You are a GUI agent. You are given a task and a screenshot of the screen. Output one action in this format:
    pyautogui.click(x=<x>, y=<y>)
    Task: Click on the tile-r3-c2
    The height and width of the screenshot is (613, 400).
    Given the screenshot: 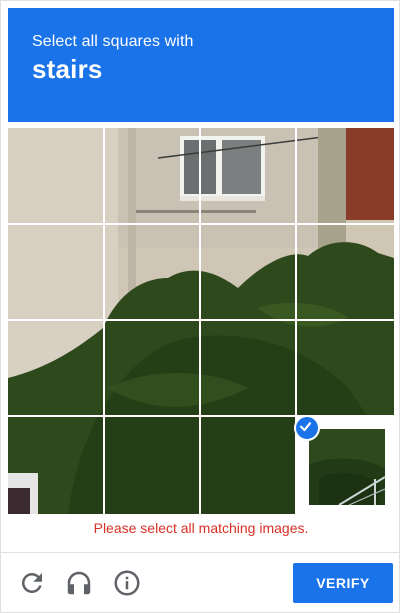 What is the action you would take?
    pyautogui.click(x=152, y=368)
    